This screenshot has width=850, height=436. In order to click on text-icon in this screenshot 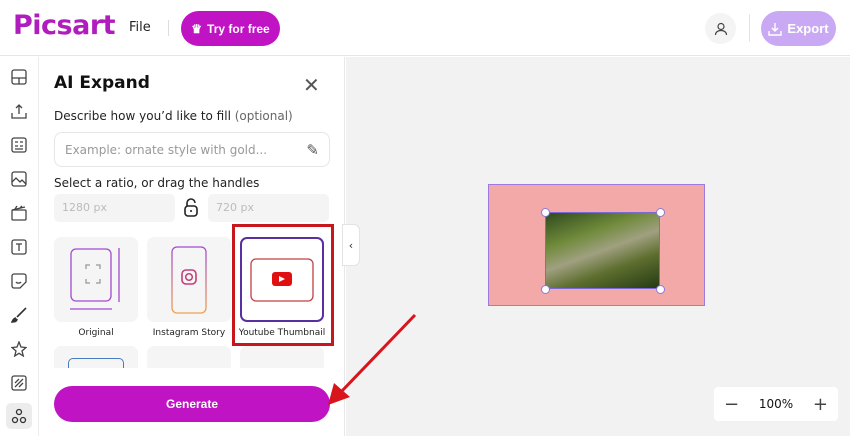, I will do `click(19, 247)`.